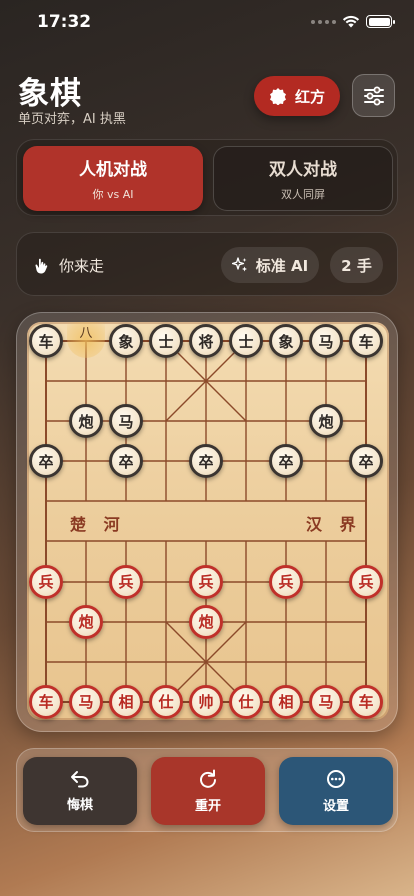 The width and height of the screenshot is (414, 896). I want to click on page-subtitle: 单页对弈，AI 执黑, so click(72, 119).